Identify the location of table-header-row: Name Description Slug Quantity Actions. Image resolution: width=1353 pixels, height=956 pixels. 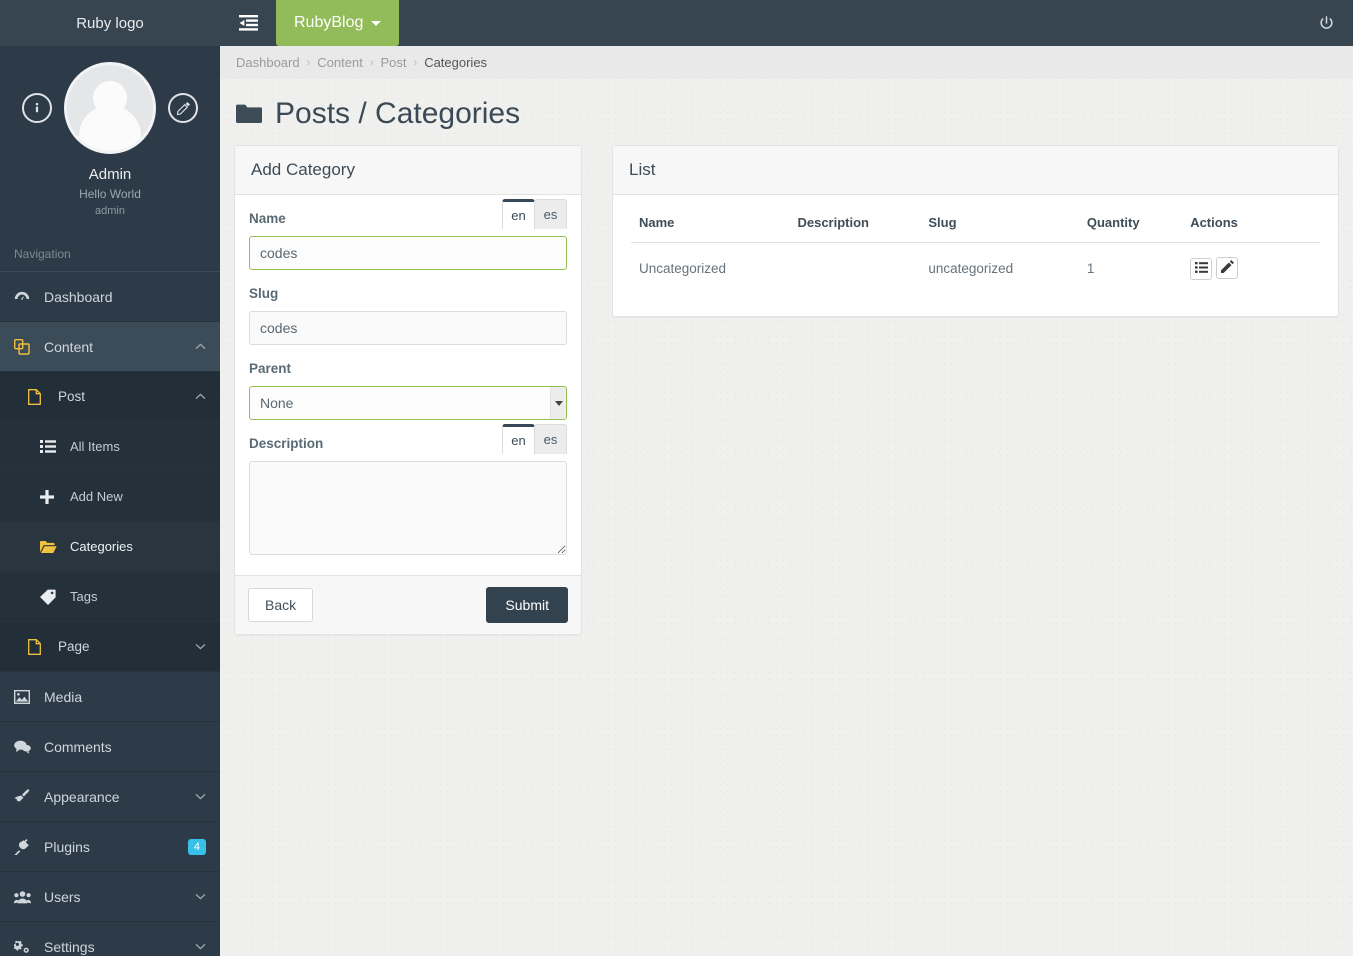
(975, 224).